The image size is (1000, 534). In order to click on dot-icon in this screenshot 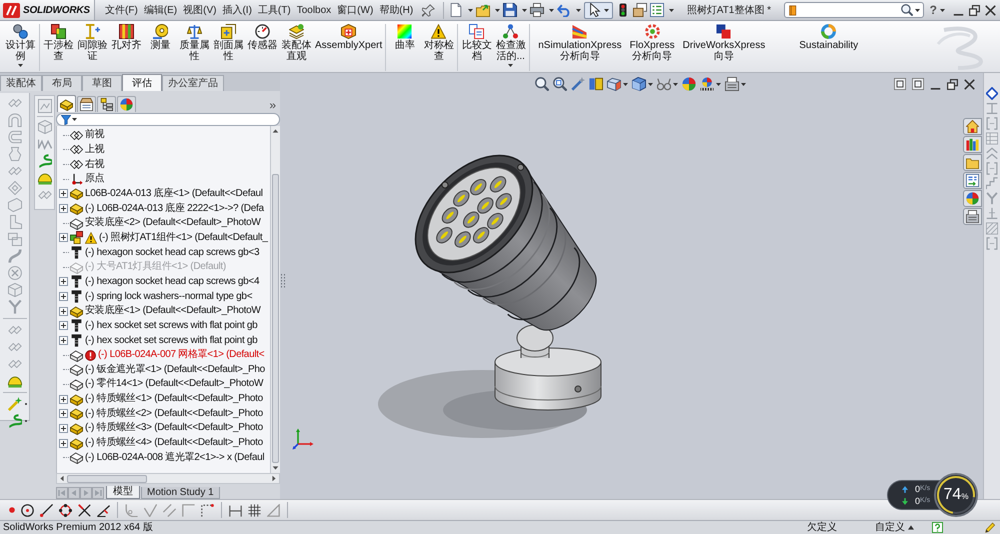, I will do `click(12, 510)`.